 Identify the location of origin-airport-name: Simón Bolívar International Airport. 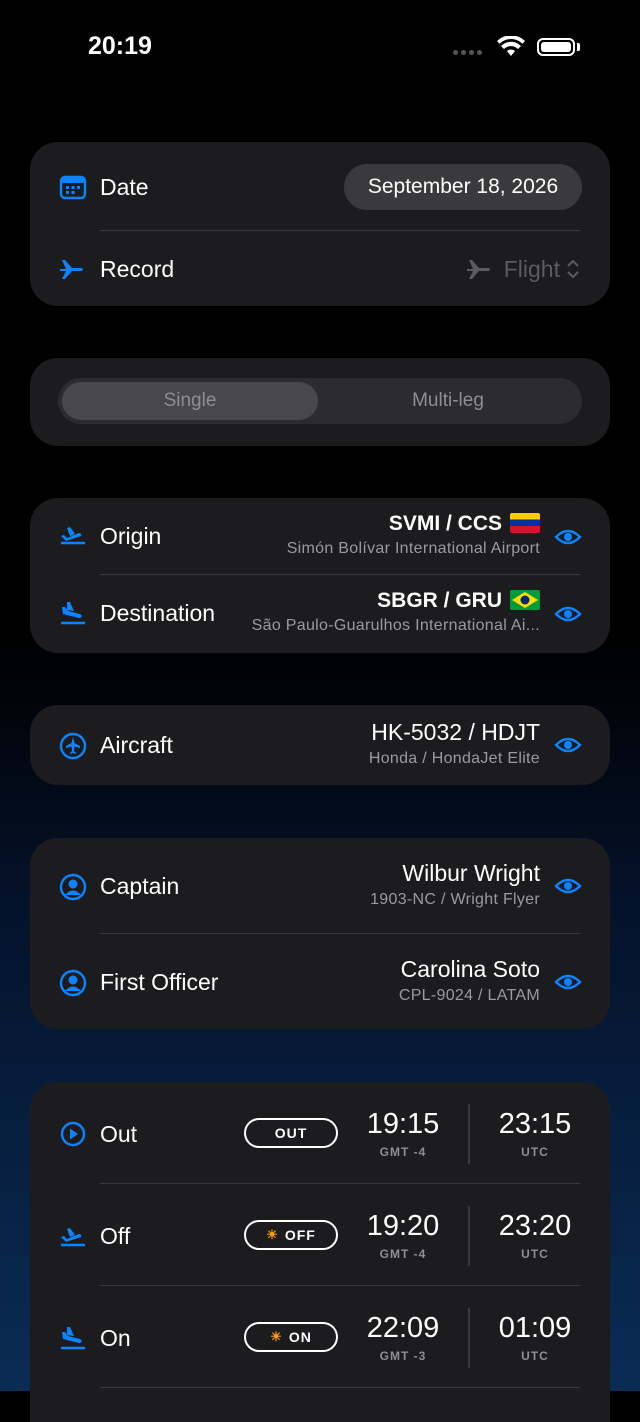
(413, 548).